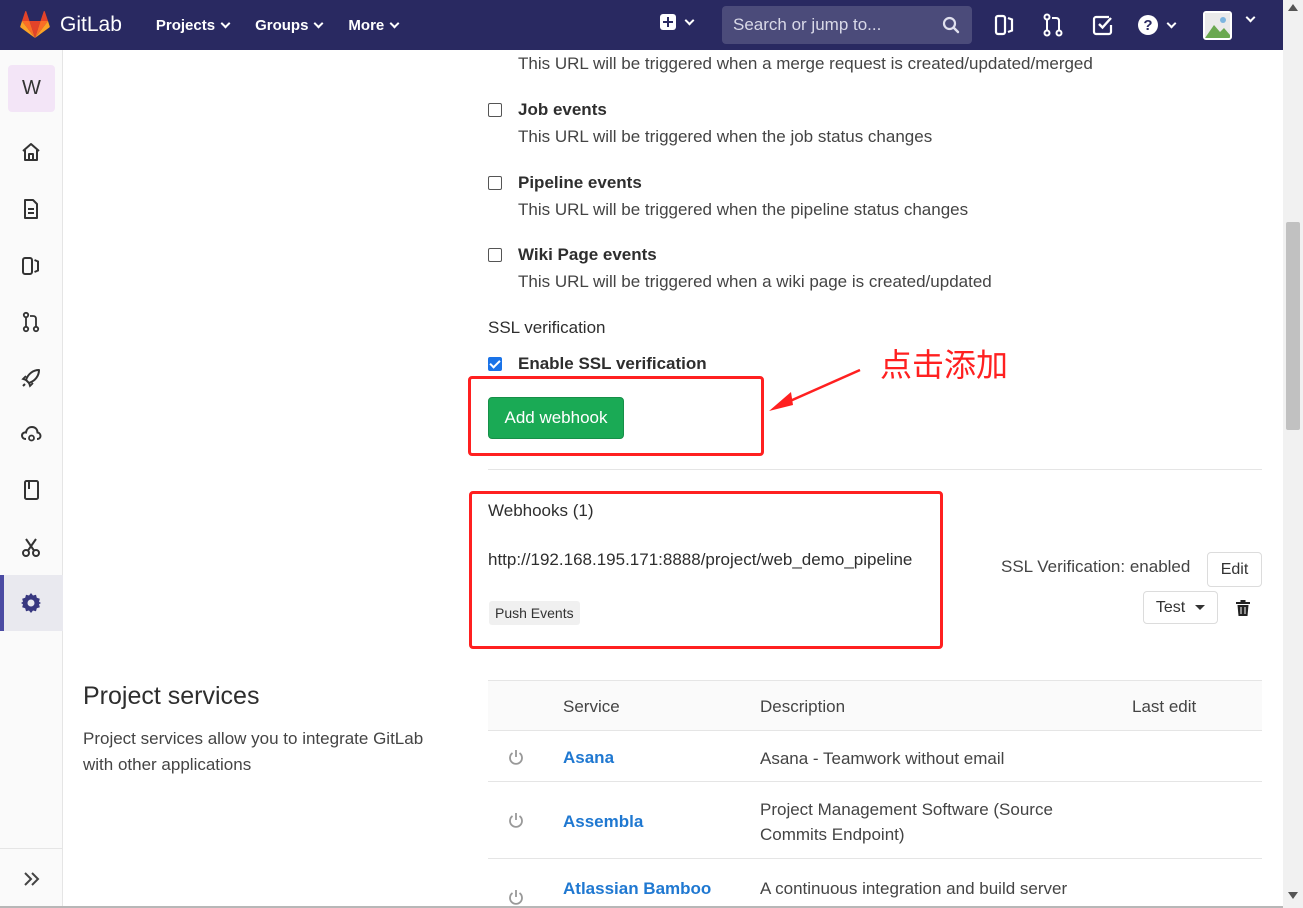 This screenshot has width=1303, height=908. Describe the element at coordinates (1293, 7) in the screenshot. I see `scroll-up-arrow-icon` at that location.